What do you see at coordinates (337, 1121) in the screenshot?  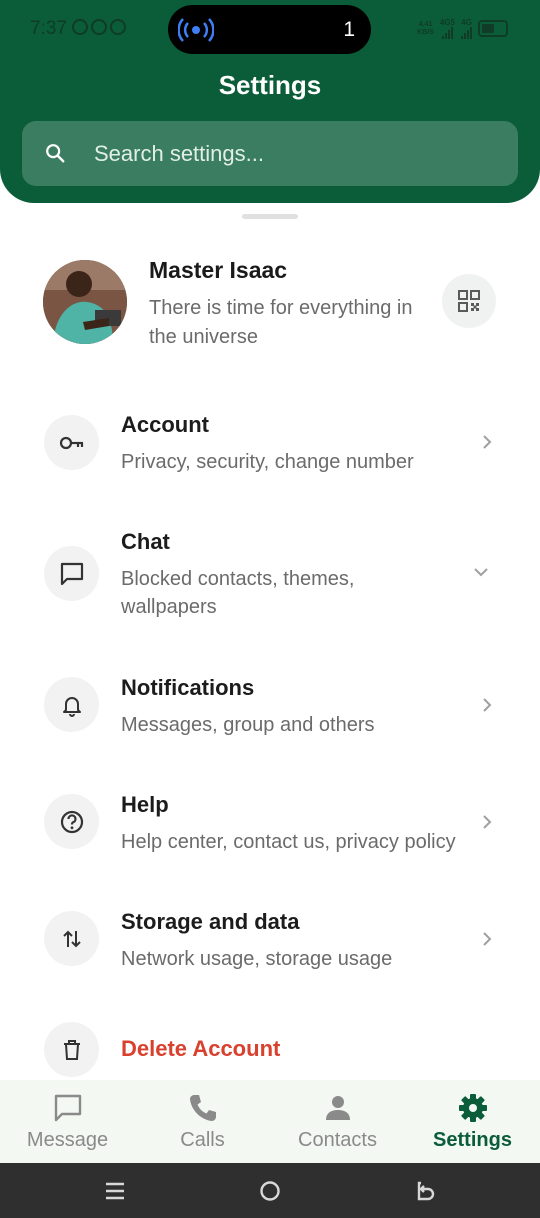 I see `nav-item-contacts: Contacts` at bounding box center [337, 1121].